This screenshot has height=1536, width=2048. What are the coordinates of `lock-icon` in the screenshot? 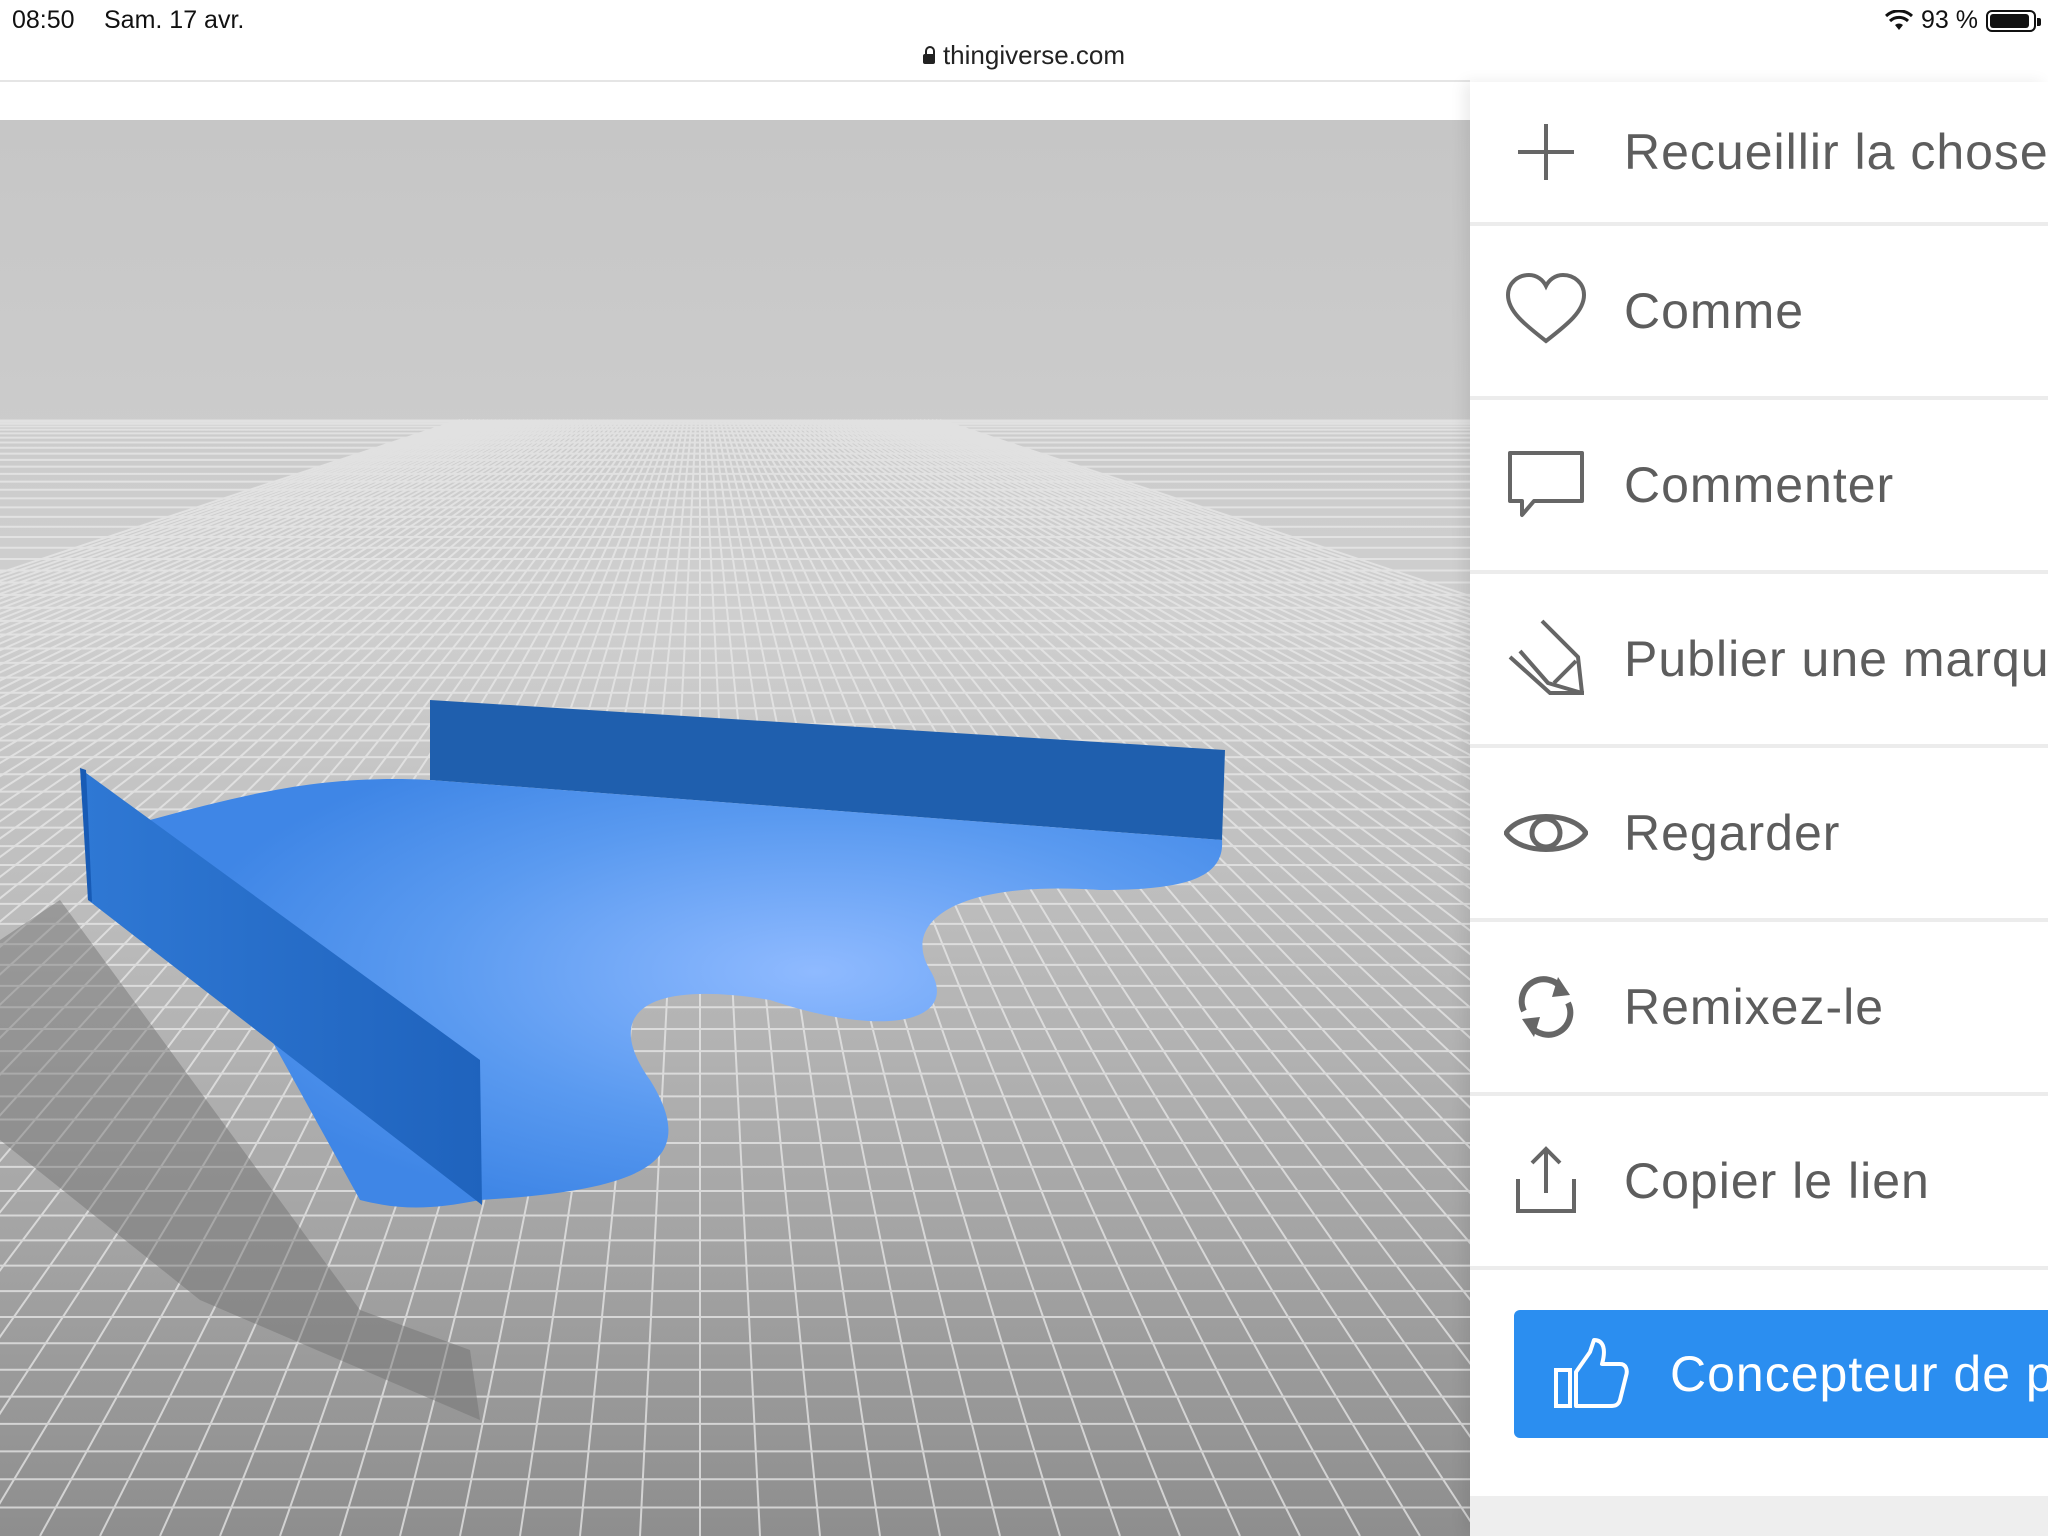 It's located at (928, 54).